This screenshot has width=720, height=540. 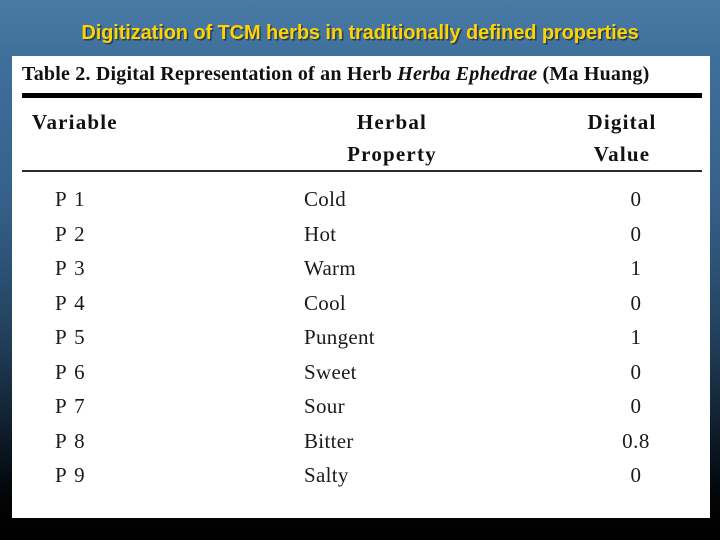 I want to click on cell-property: Warm, so click(x=330, y=268).